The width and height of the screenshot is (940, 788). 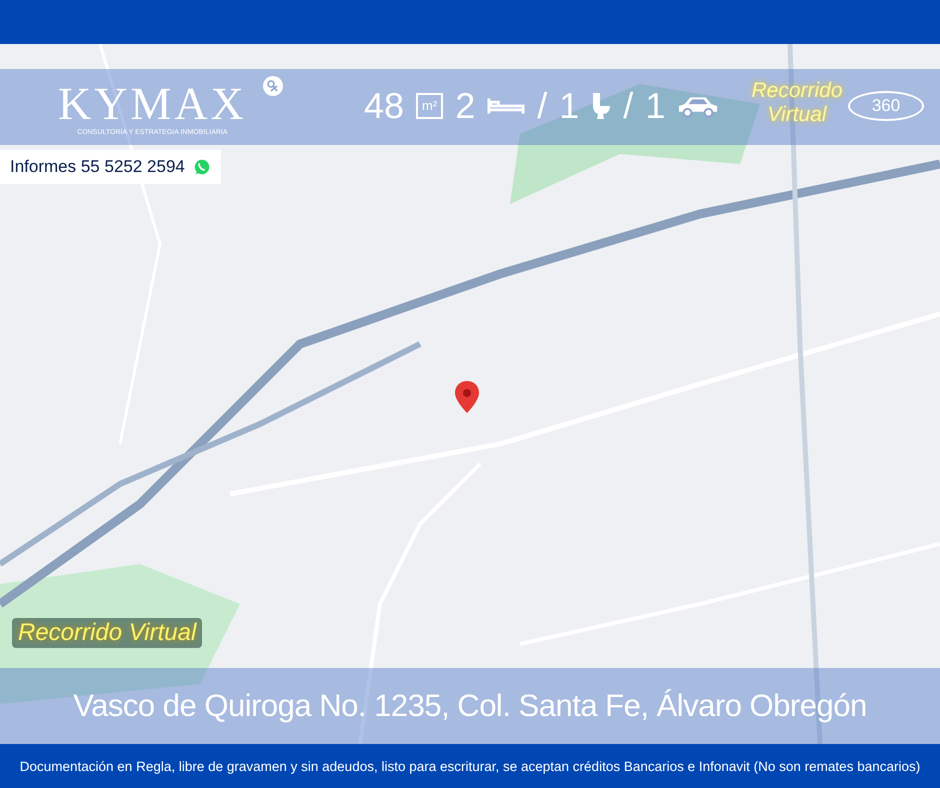 I want to click on logo-mark-icon, so click(x=273, y=86).